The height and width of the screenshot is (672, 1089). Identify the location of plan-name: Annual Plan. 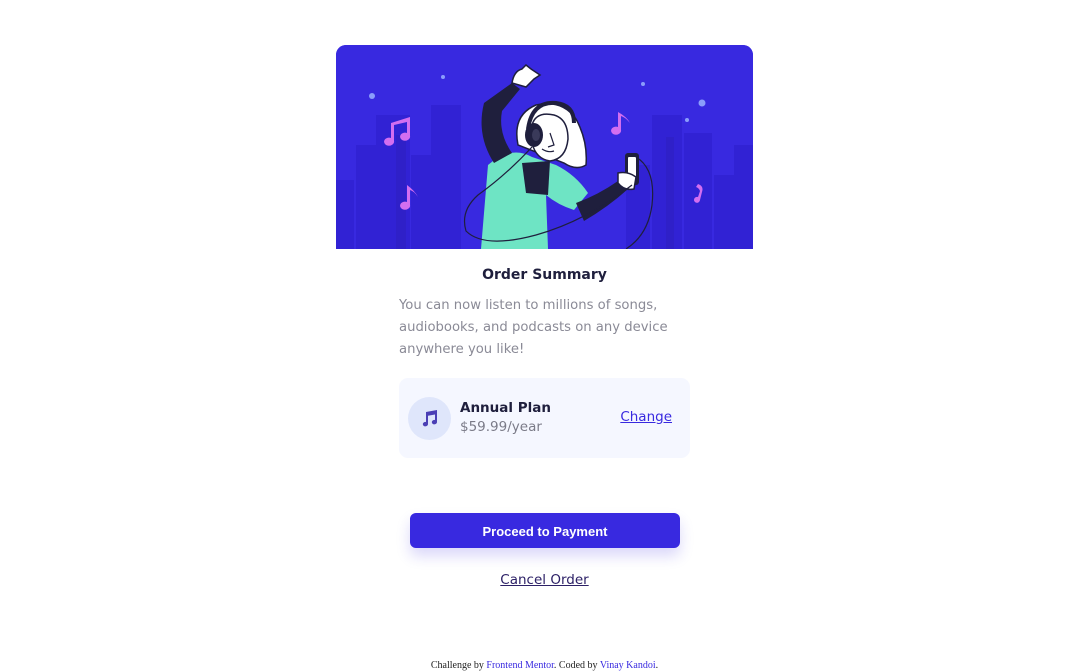
(505, 408).